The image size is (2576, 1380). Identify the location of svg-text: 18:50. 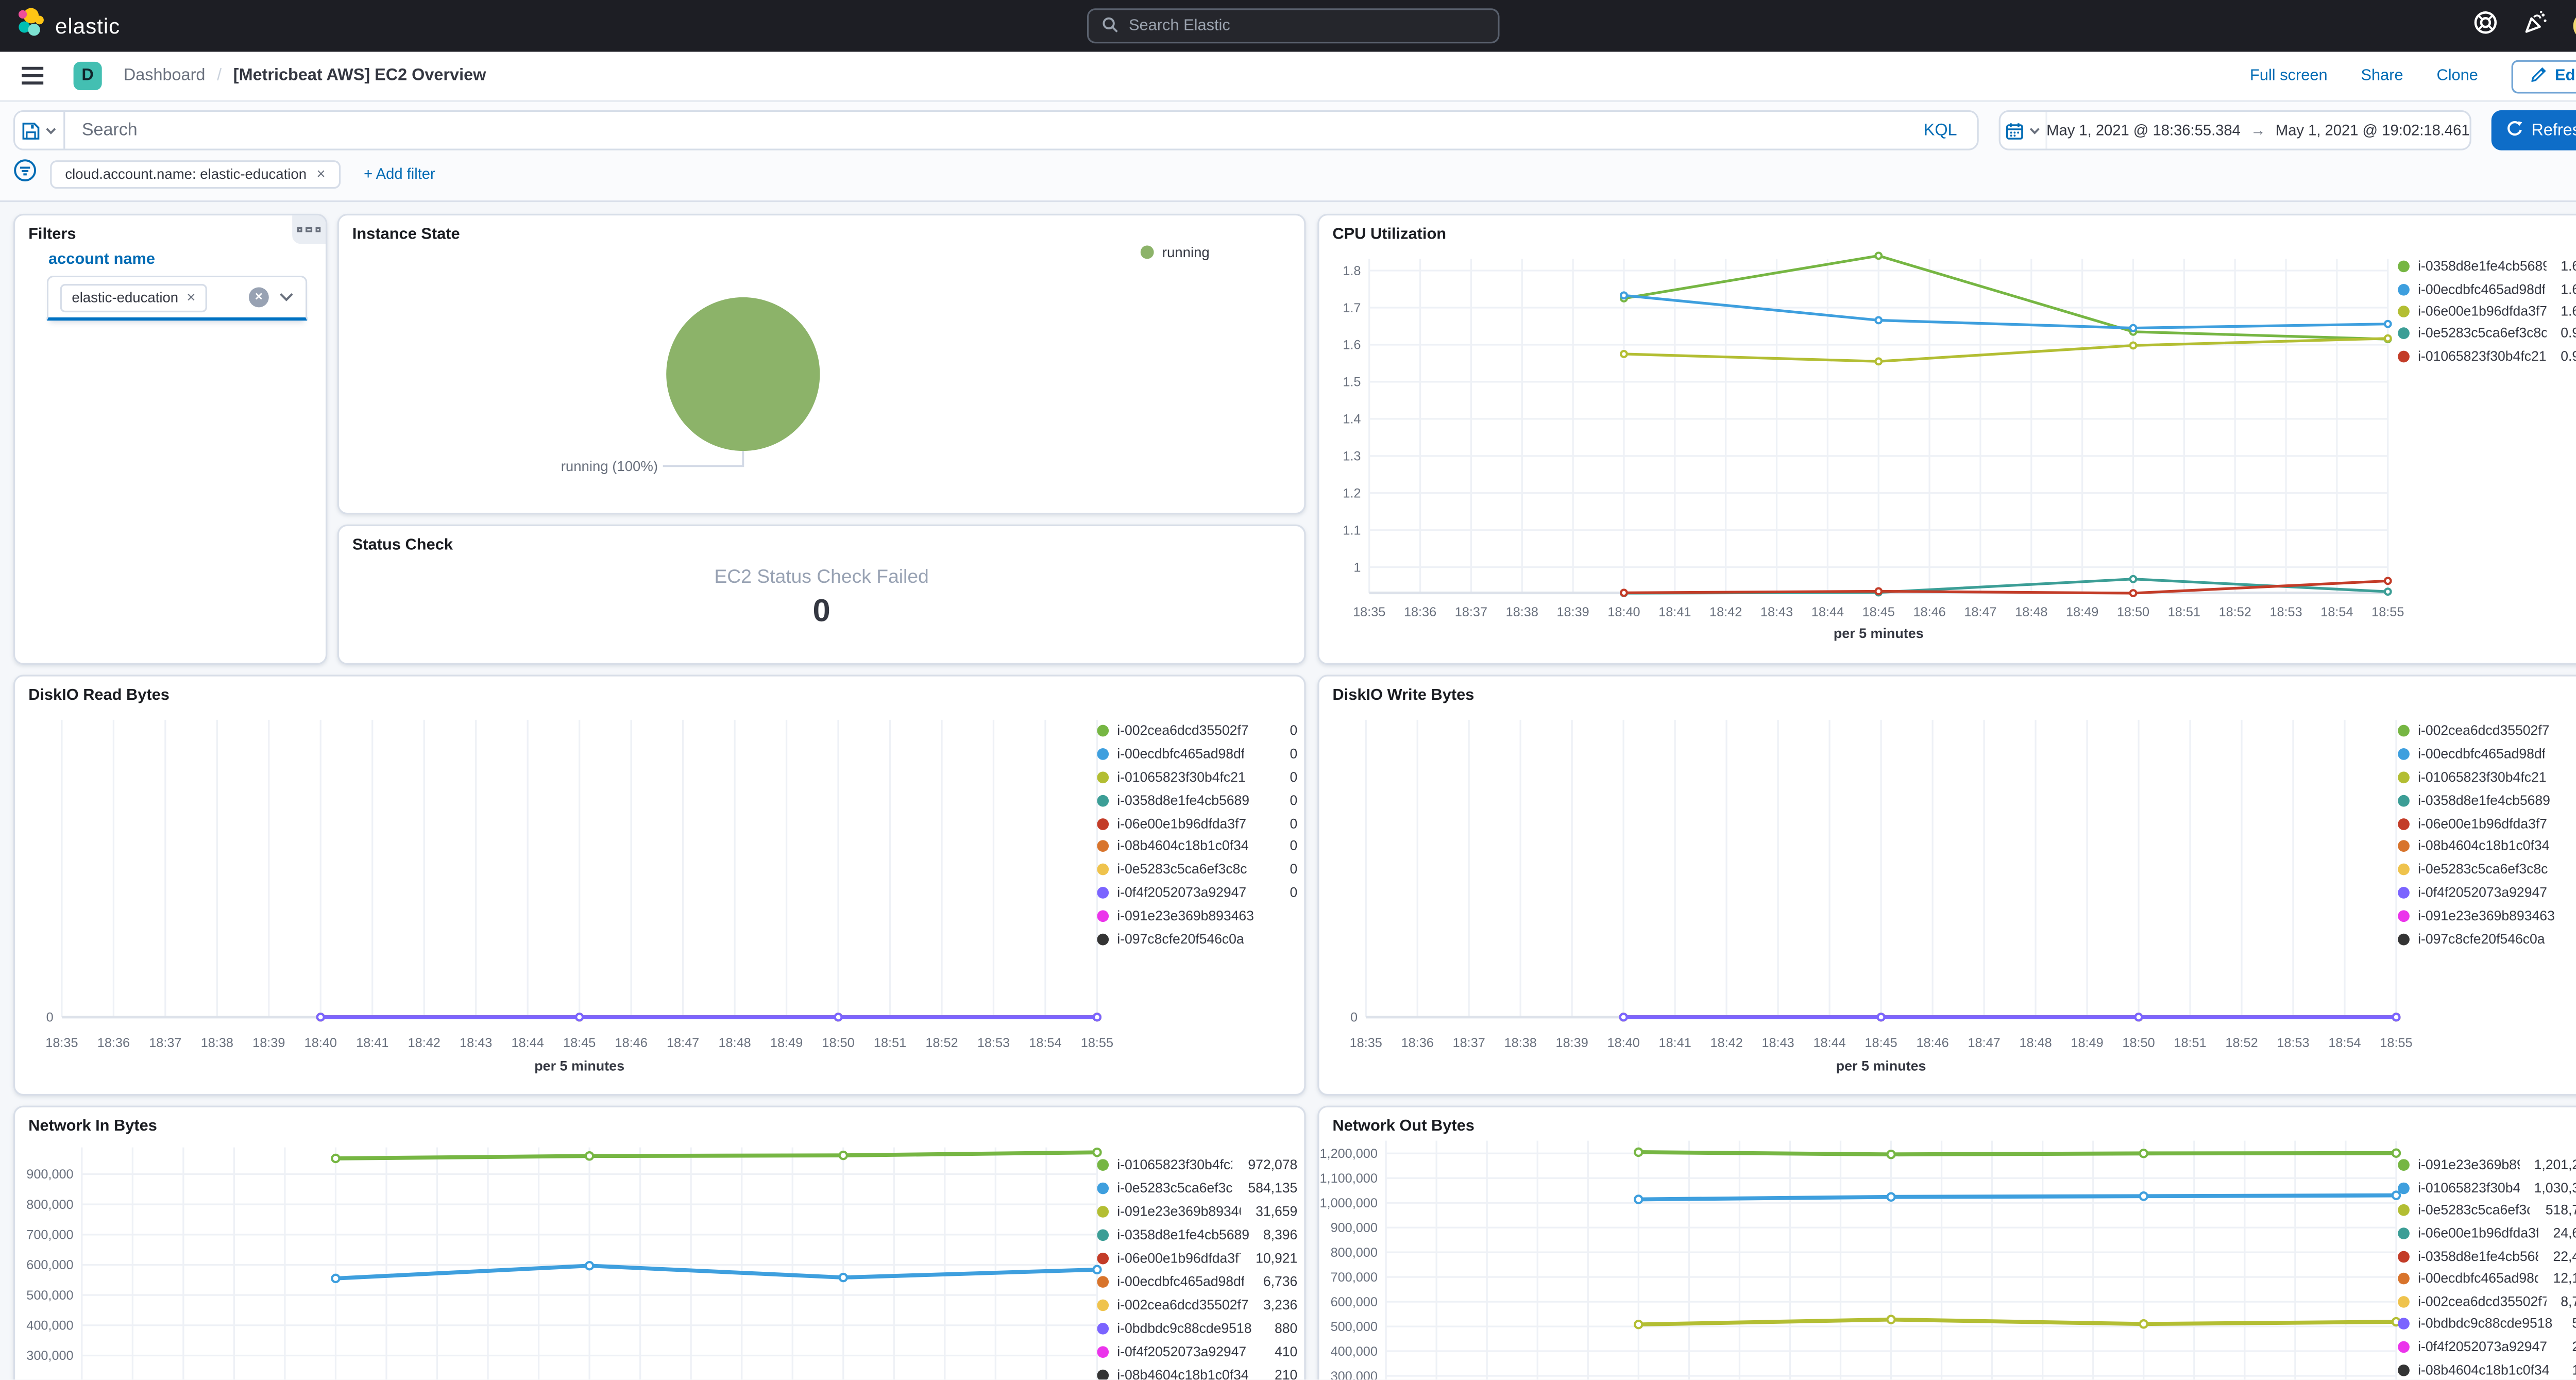
(2133, 612).